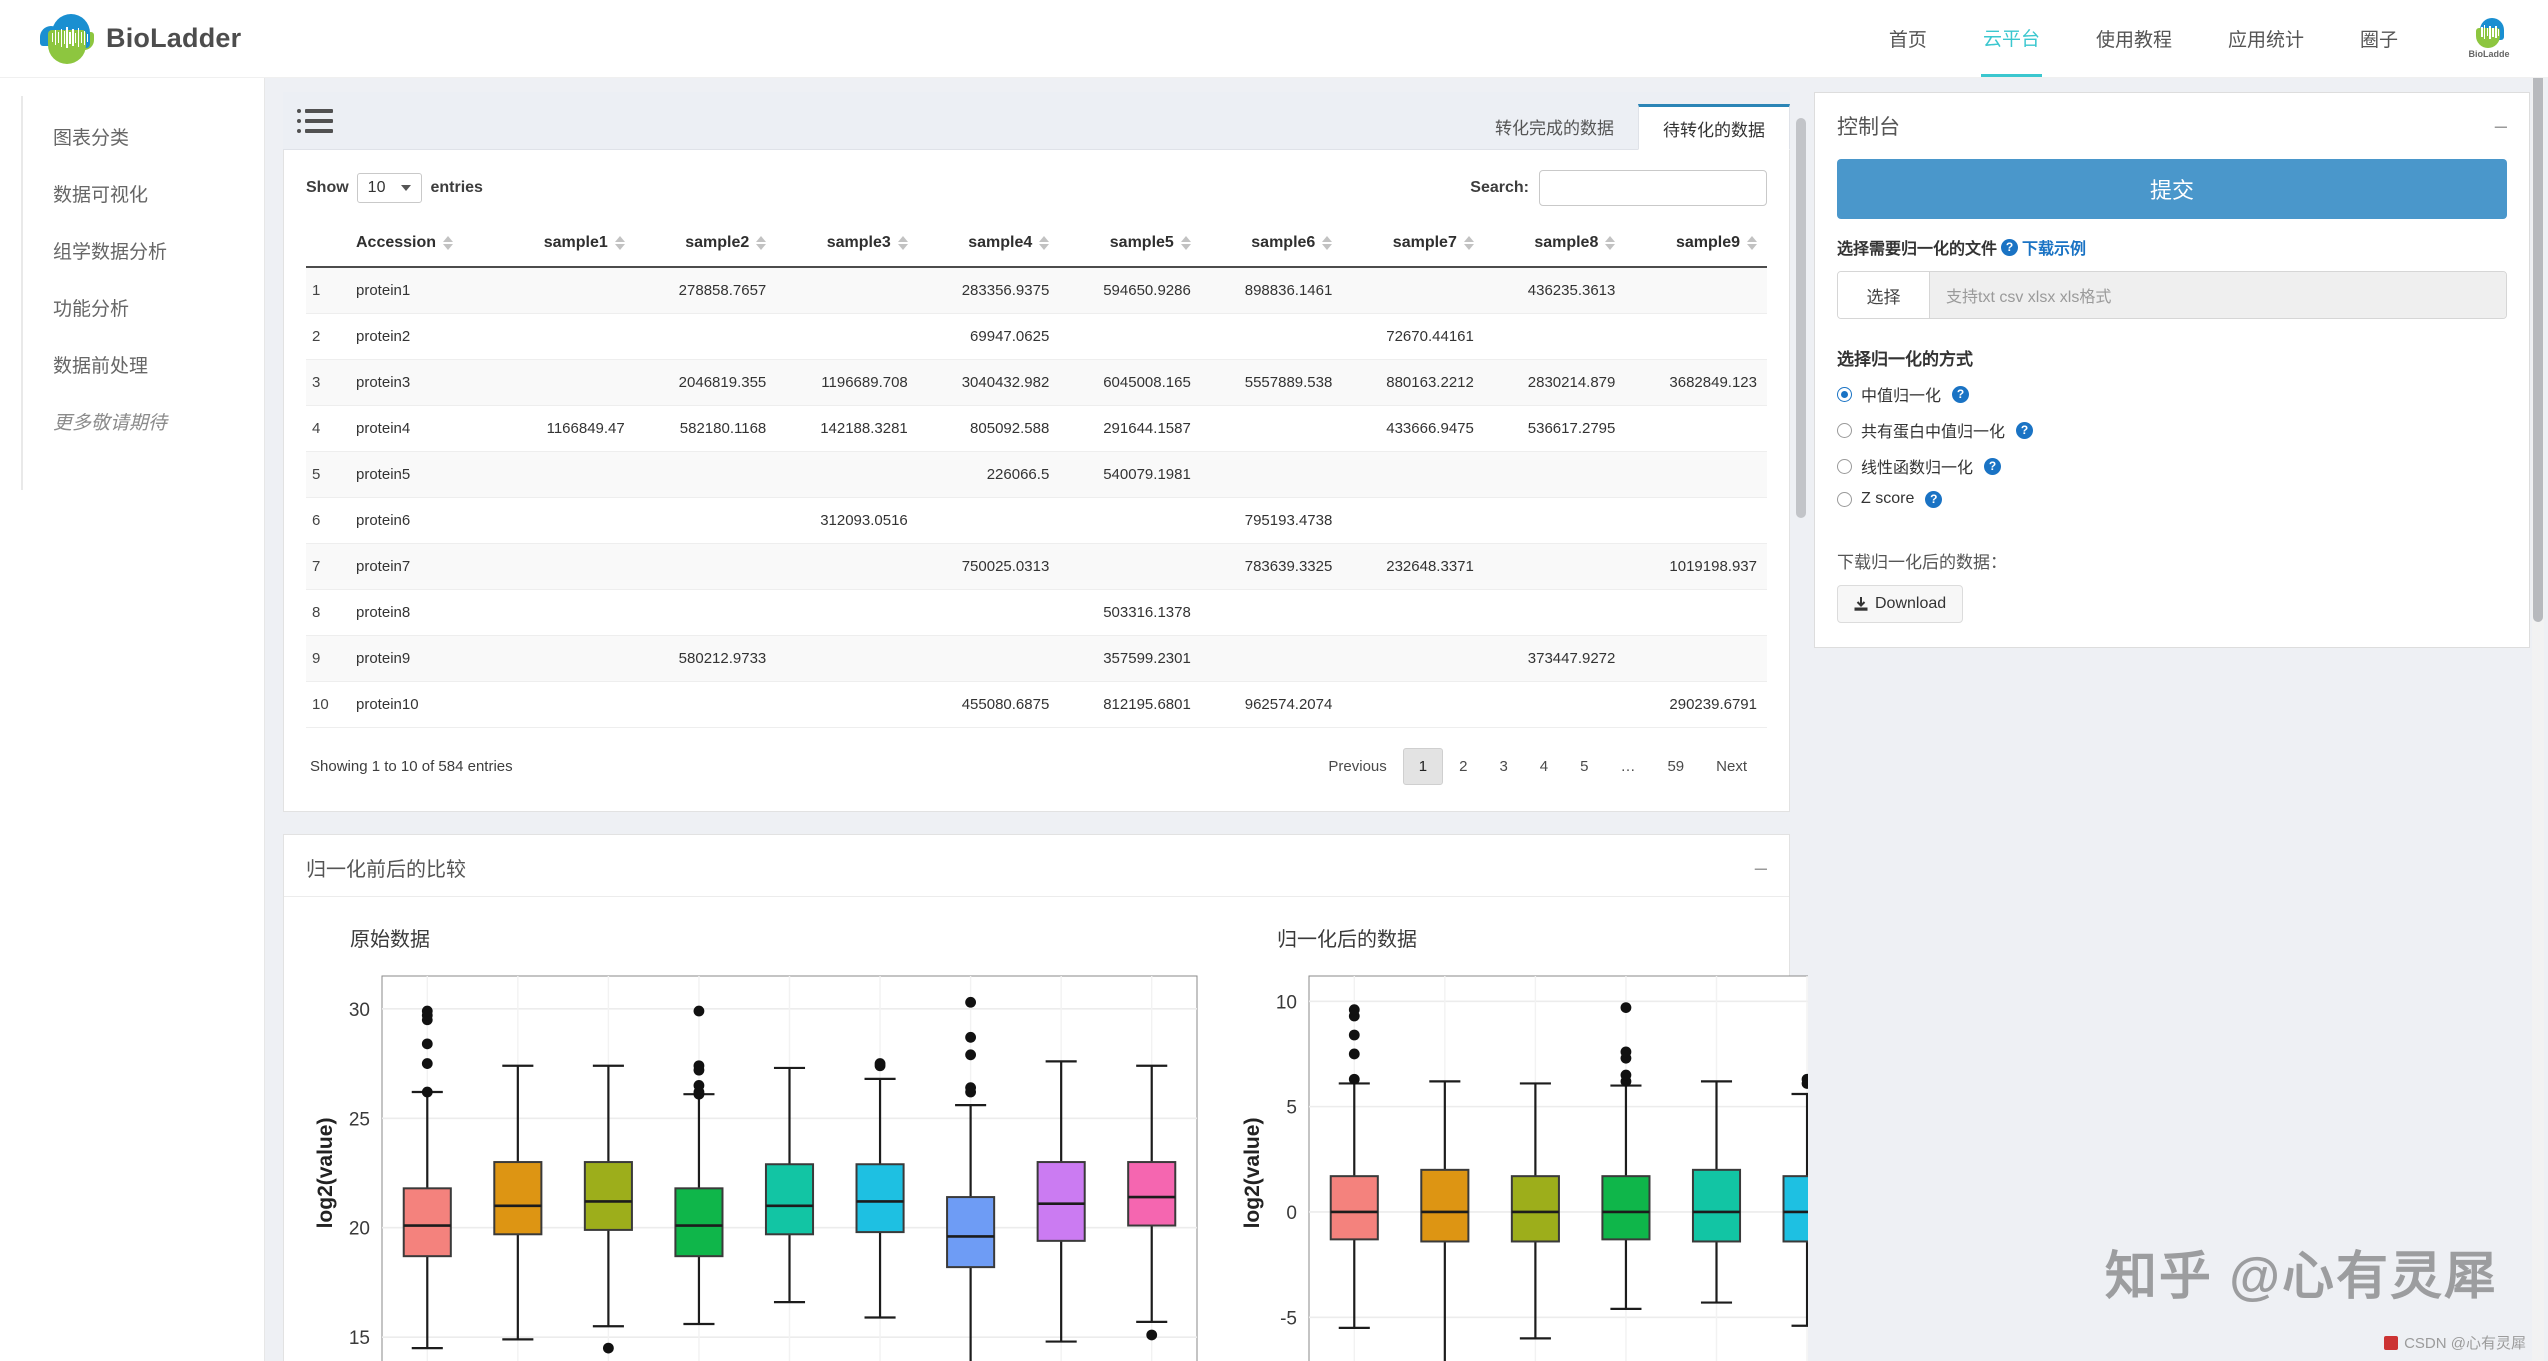 Image resolution: width=2548 pixels, height=1361 pixels. I want to click on column-sample4: sample4, so click(988, 248).